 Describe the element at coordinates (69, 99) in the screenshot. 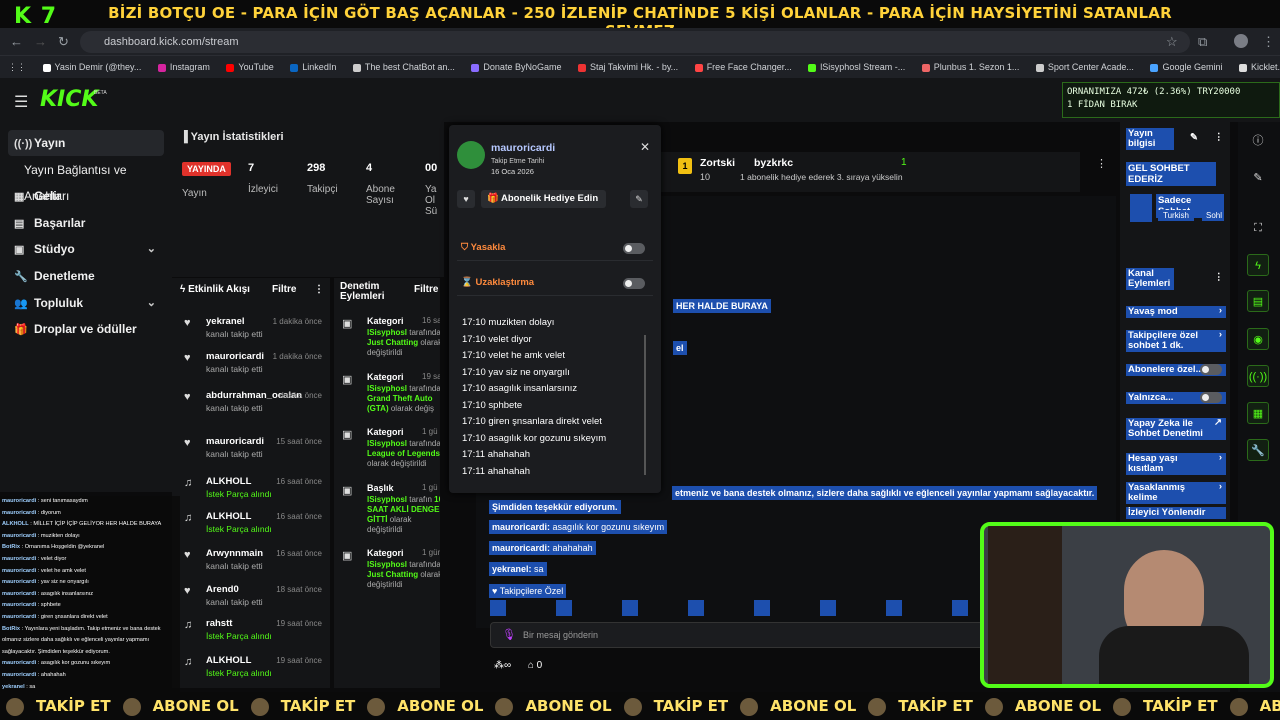

I see `kick-logo: KICK` at that location.